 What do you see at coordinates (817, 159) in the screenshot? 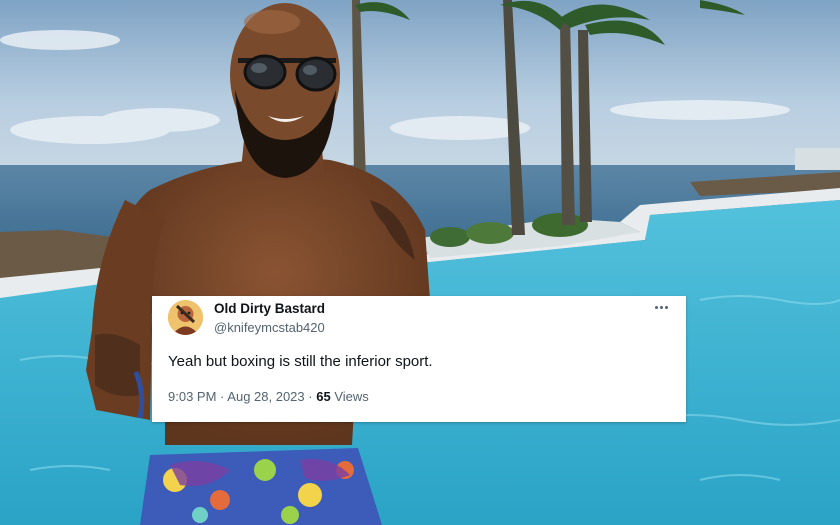
I see `building-right` at bounding box center [817, 159].